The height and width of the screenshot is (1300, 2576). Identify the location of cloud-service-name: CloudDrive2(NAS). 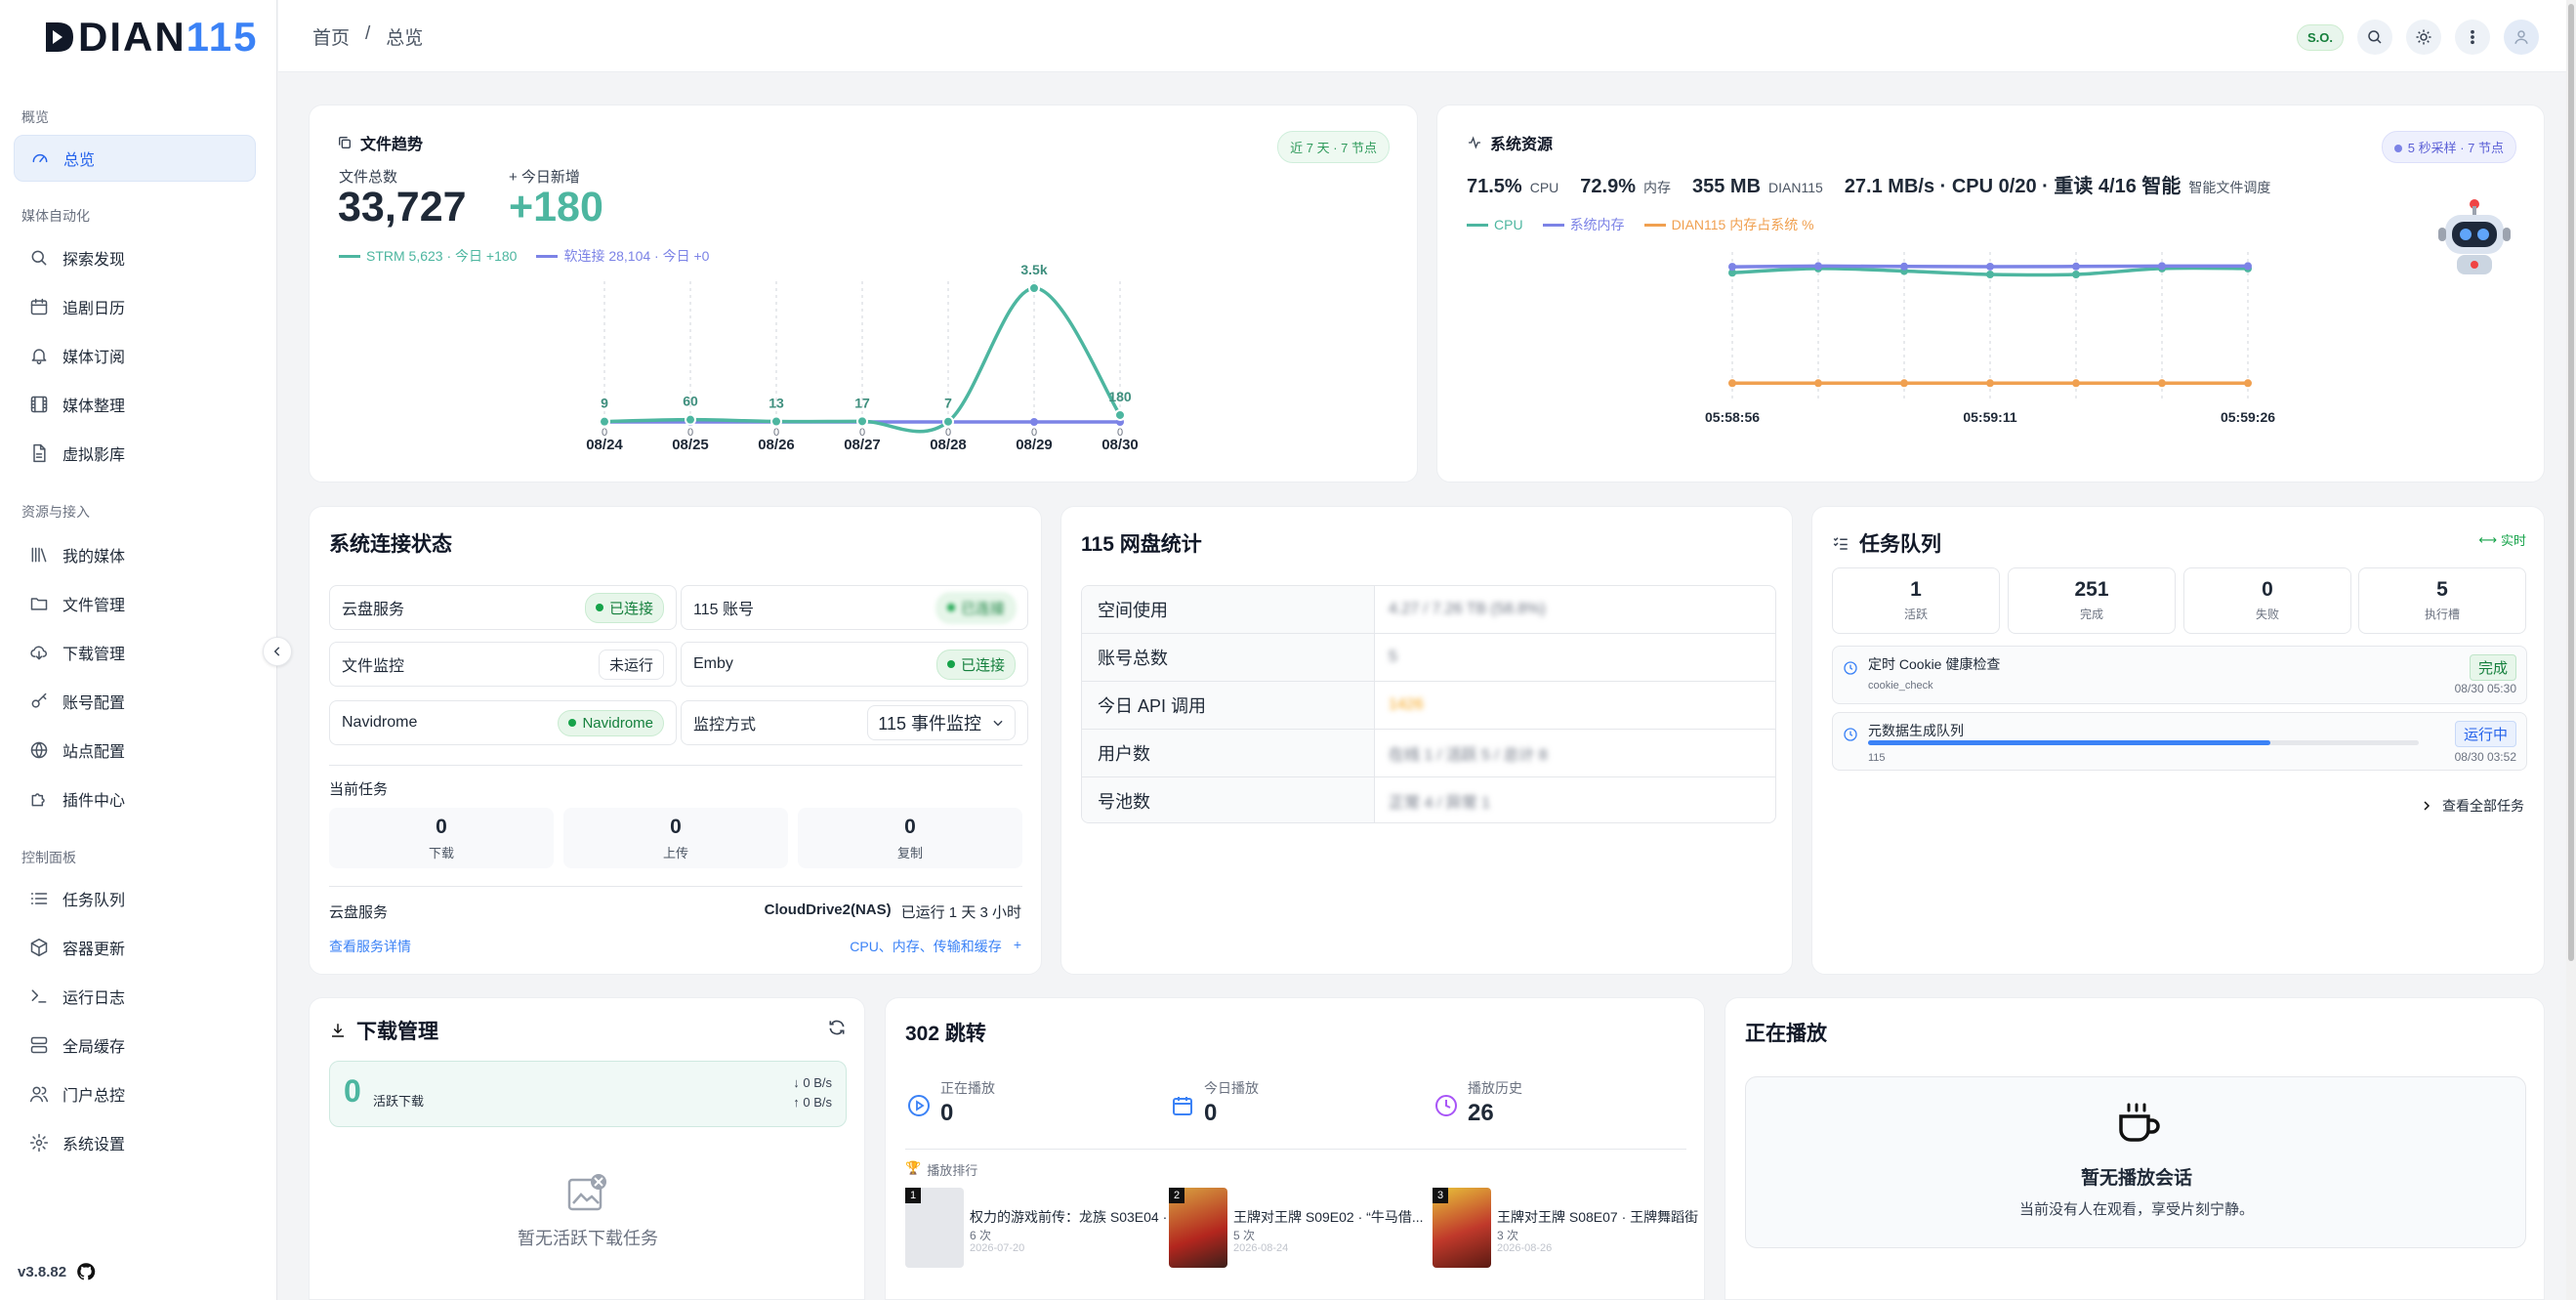
(828, 910).